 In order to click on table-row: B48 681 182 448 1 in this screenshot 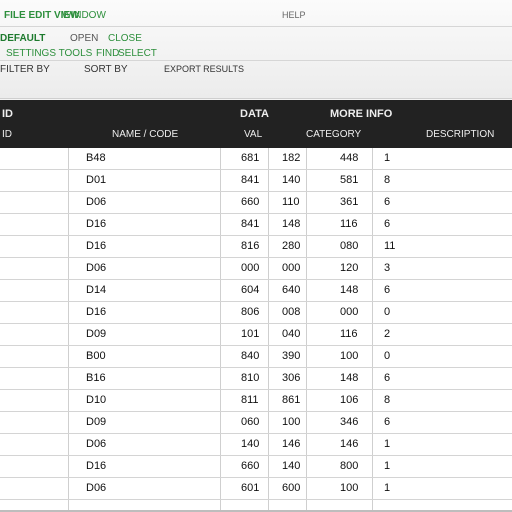, I will do `click(256, 159)`.